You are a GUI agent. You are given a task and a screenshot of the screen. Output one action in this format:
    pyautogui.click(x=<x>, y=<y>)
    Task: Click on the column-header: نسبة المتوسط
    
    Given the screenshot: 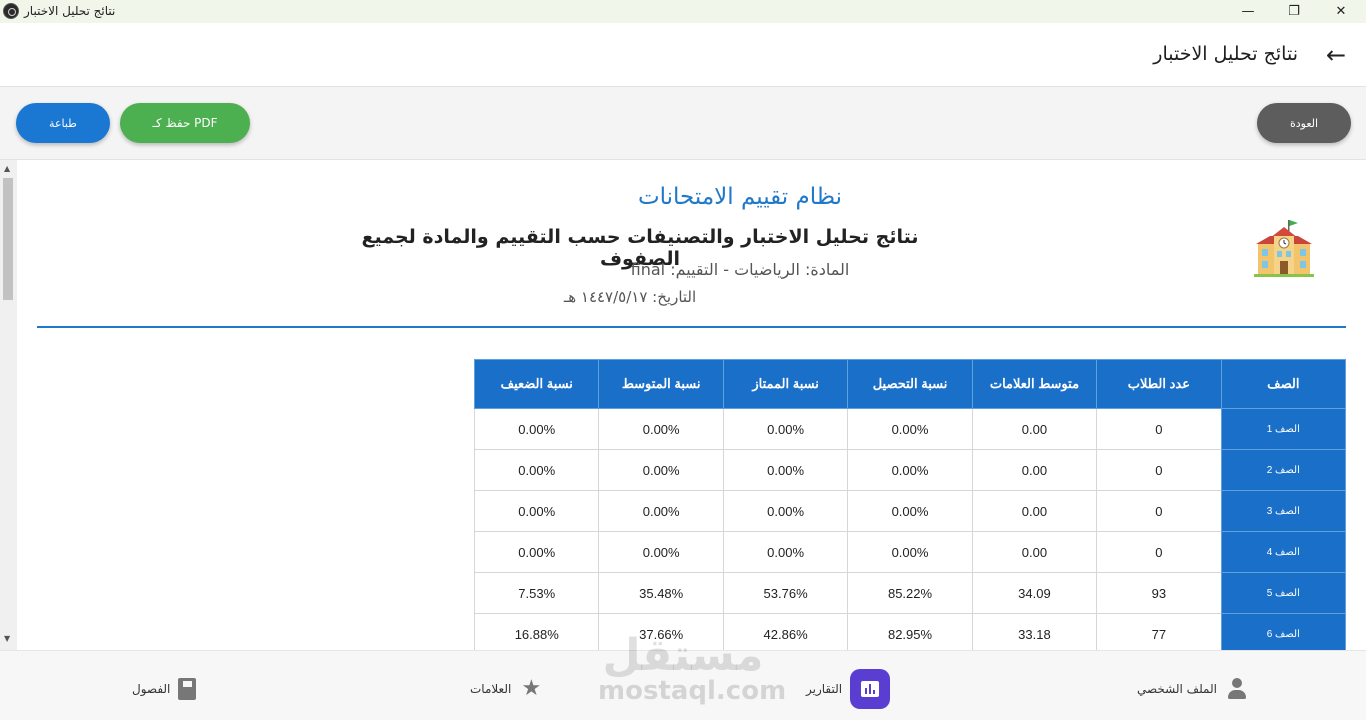 What is the action you would take?
    pyautogui.click(x=661, y=384)
    